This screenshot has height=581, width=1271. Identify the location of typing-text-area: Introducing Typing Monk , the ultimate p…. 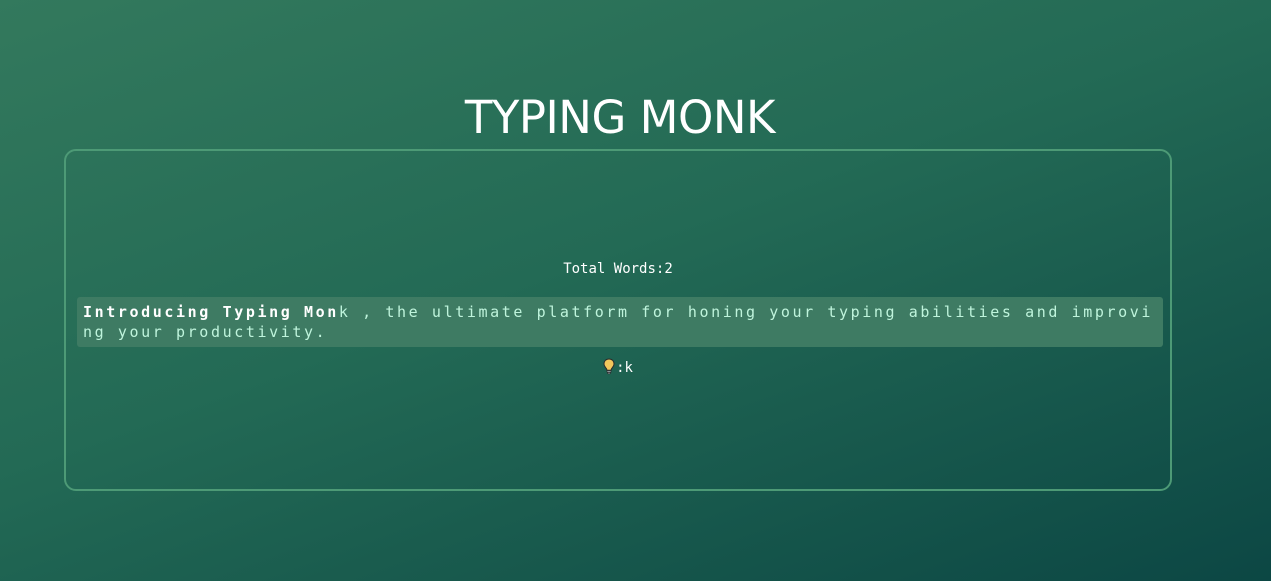
(620, 322).